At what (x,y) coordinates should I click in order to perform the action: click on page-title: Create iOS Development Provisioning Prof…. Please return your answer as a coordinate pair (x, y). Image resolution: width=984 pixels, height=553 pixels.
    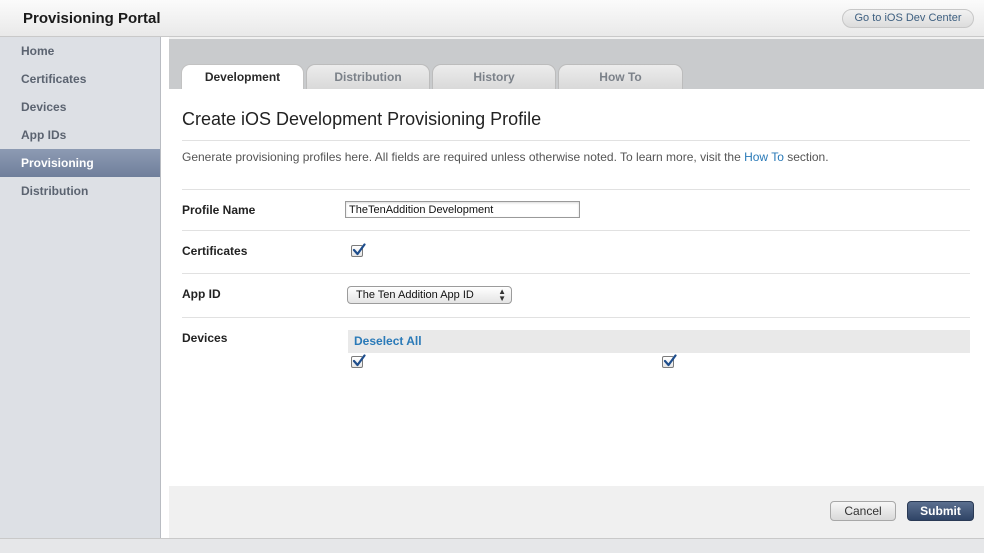
    Looking at the image, I should click on (362, 119).